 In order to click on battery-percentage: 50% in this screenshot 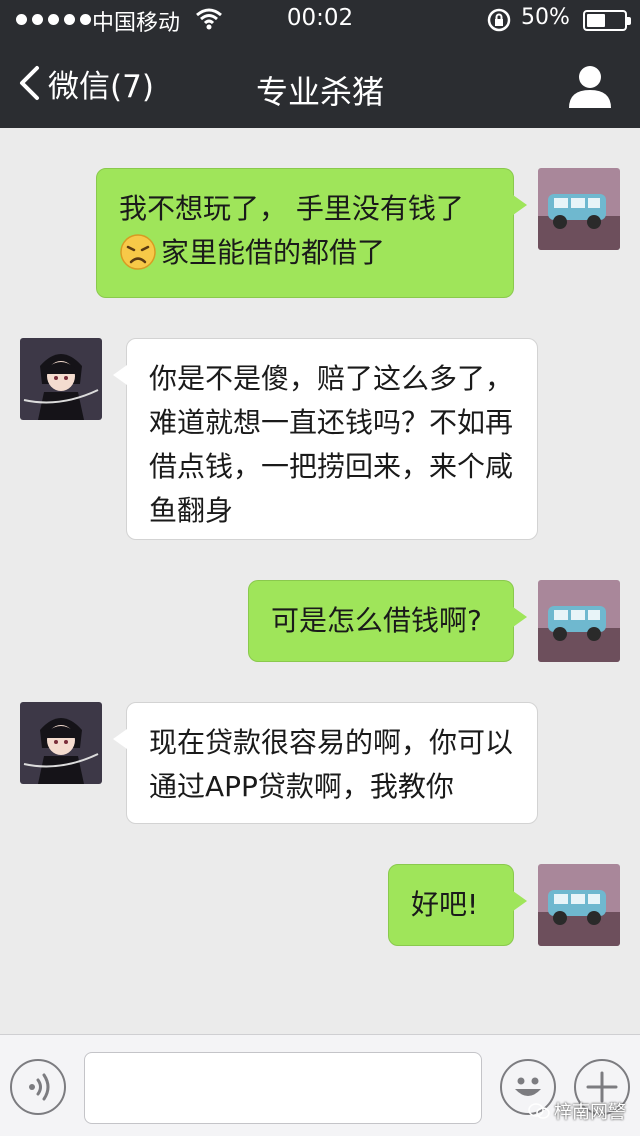, I will do `click(545, 17)`.